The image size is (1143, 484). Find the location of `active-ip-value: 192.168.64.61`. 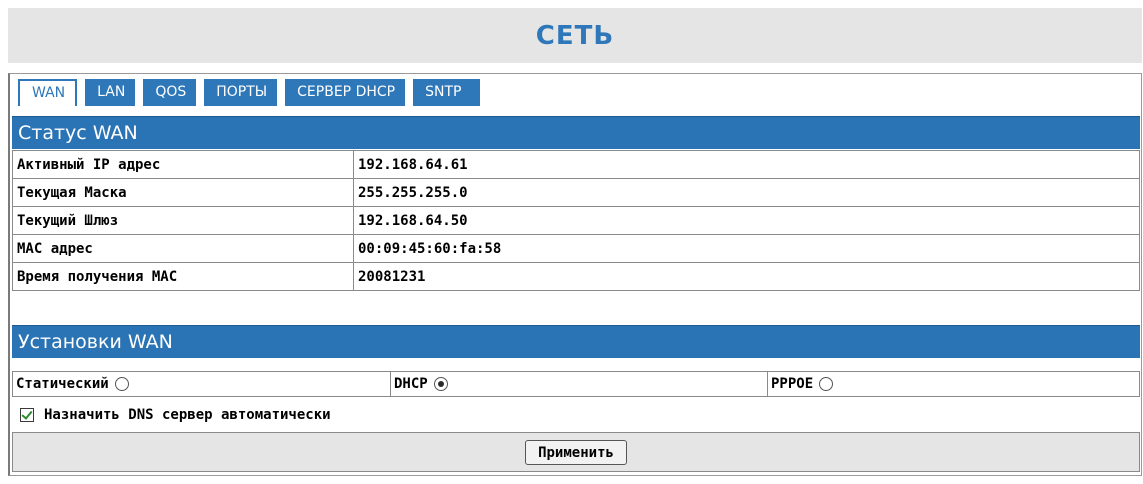

active-ip-value: 192.168.64.61 is located at coordinates (746, 164).